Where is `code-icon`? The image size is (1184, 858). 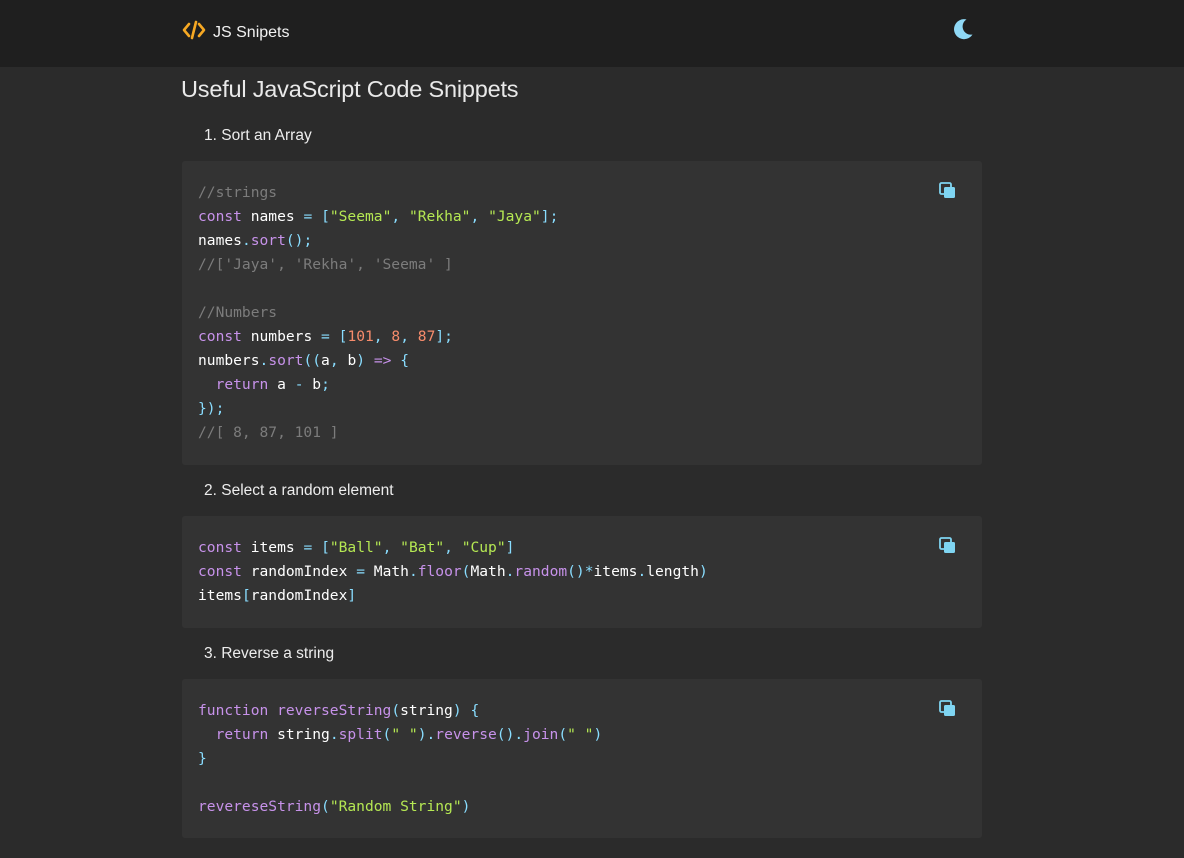
code-icon is located at coordinates (194, 32).